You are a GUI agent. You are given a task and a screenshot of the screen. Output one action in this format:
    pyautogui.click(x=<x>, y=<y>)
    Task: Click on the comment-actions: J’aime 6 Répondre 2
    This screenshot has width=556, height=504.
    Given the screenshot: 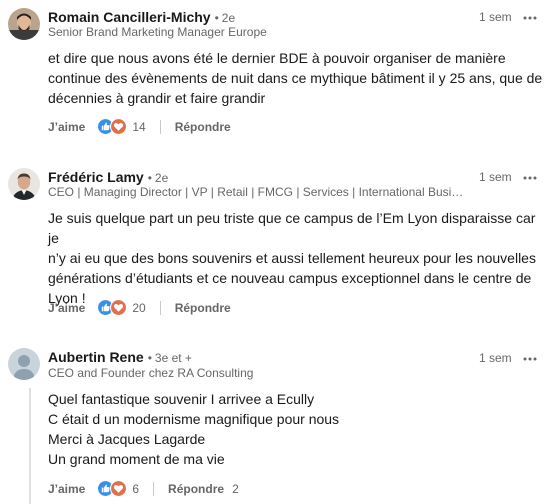 What is the action you would take?
    pyautogui.click(x=143, y=488)
    